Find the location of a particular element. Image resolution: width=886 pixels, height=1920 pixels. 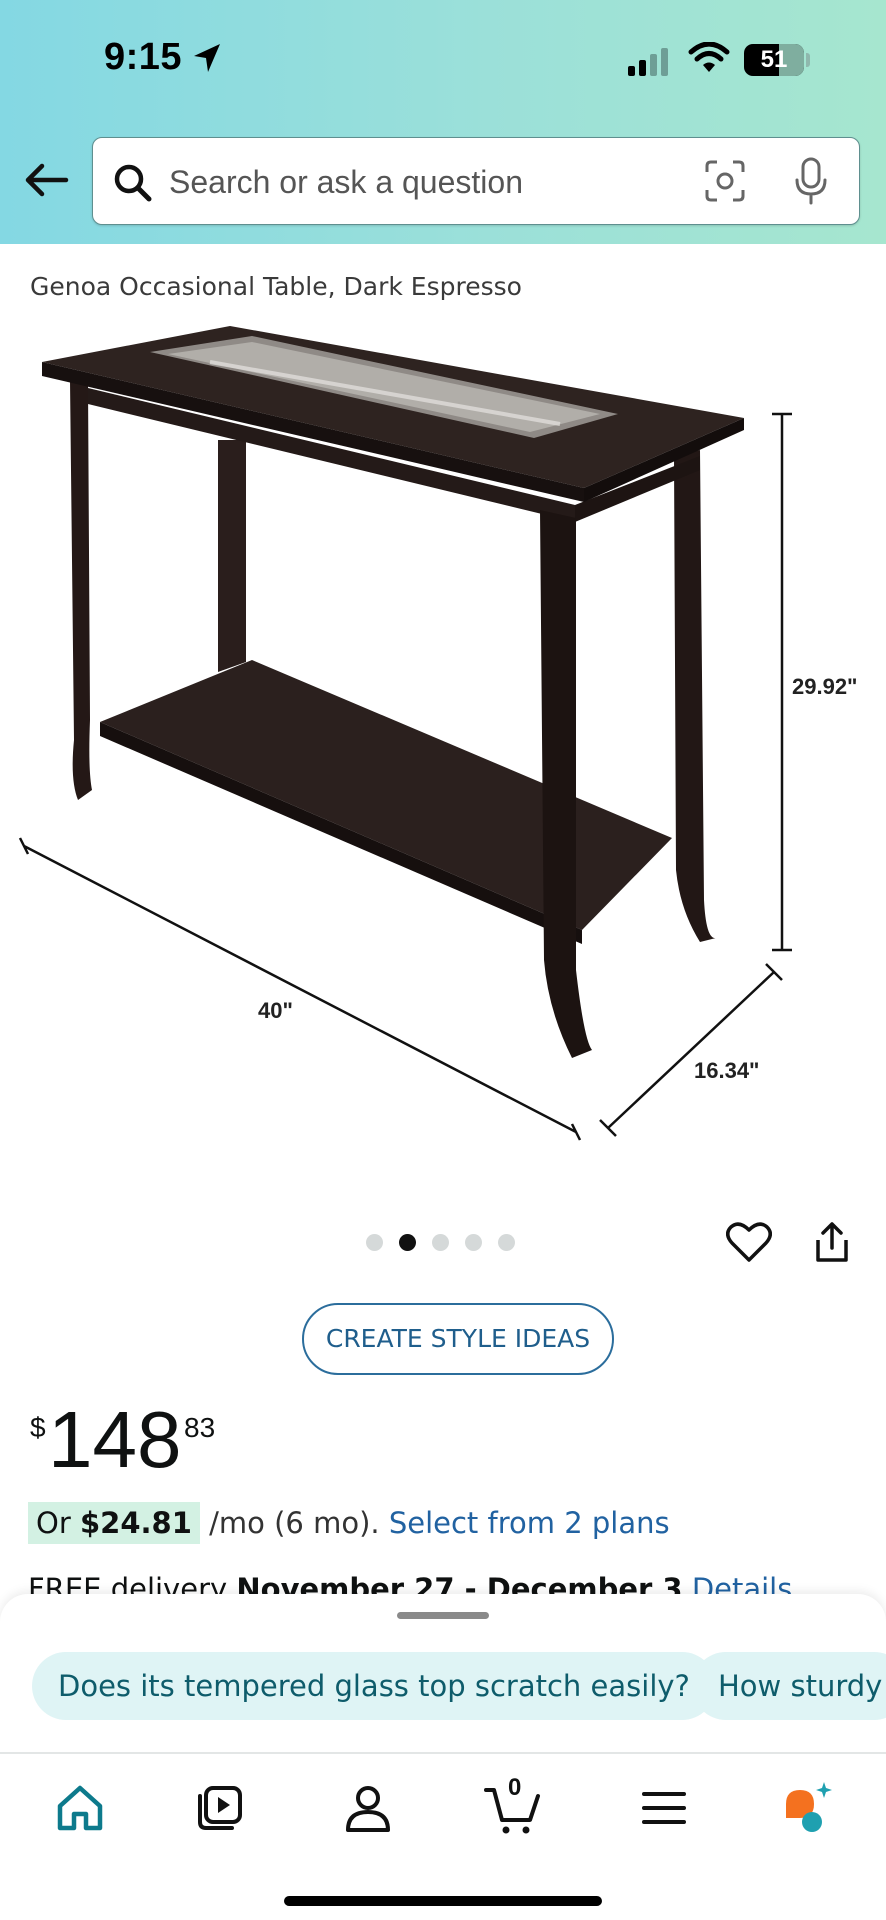

search-placeholder: Search or ask a question is located at coordinates (346, 182).